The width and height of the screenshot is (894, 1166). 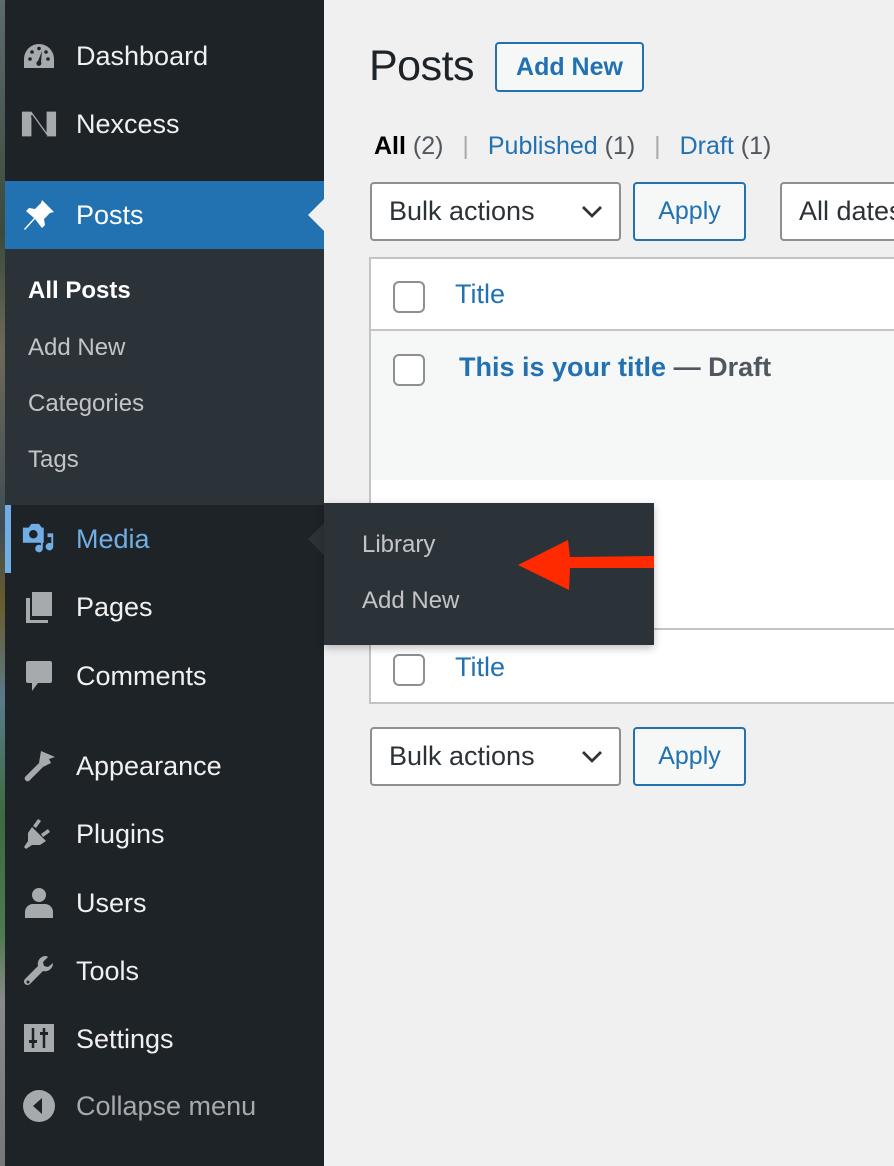 What do you see at coordinates (164, 377) in the screenshot?
I see `posts-submenu: All Posts Add New Categories Tags` at bounding box center [164, 377].